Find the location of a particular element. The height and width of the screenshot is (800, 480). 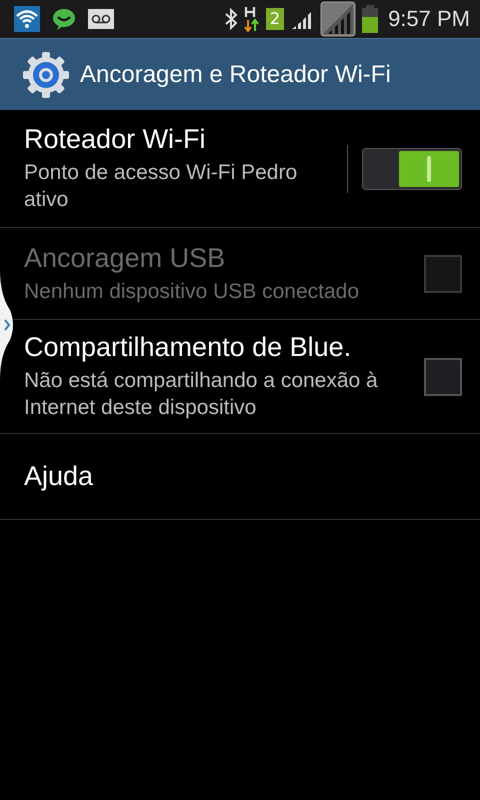

clock-time: 9:57 PM is located at coordinates (429, 19).